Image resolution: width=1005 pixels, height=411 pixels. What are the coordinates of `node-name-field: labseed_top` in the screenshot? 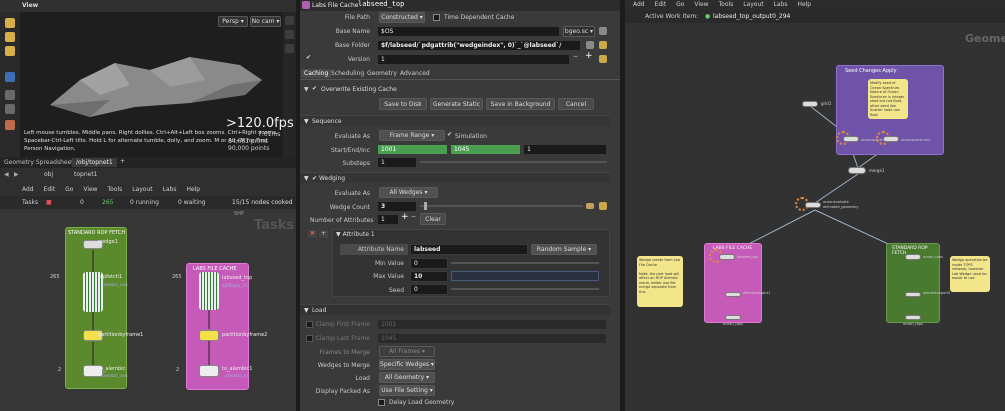 It's located at (381, 4).